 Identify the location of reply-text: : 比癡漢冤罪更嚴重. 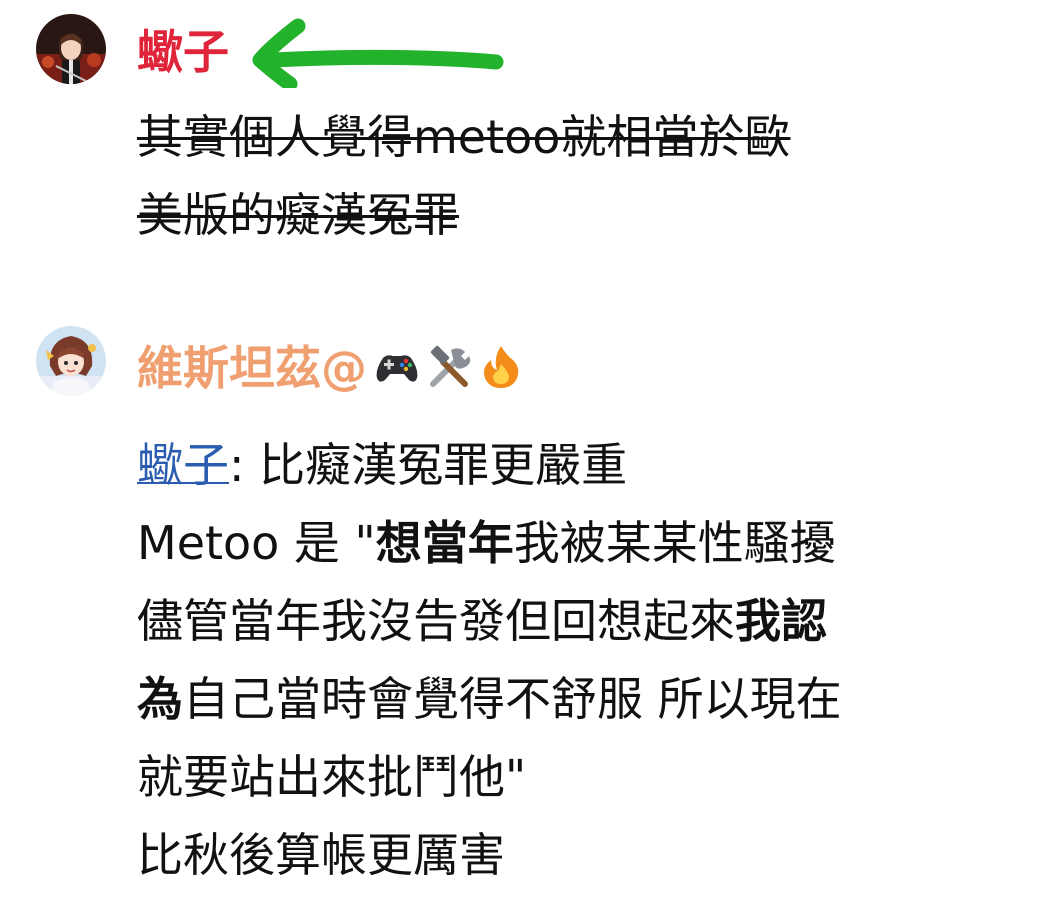
(428, 465).